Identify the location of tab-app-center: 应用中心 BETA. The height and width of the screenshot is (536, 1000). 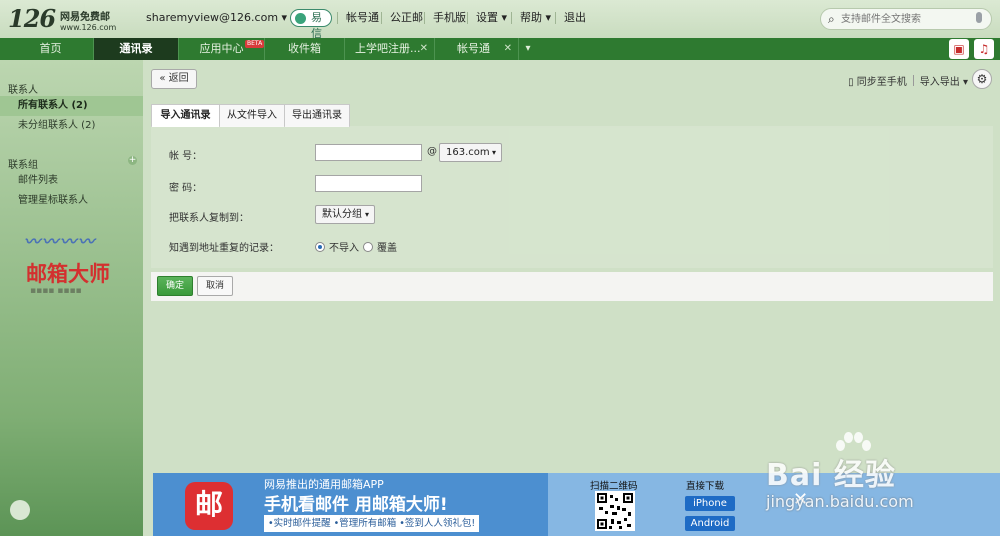
(222, 49).